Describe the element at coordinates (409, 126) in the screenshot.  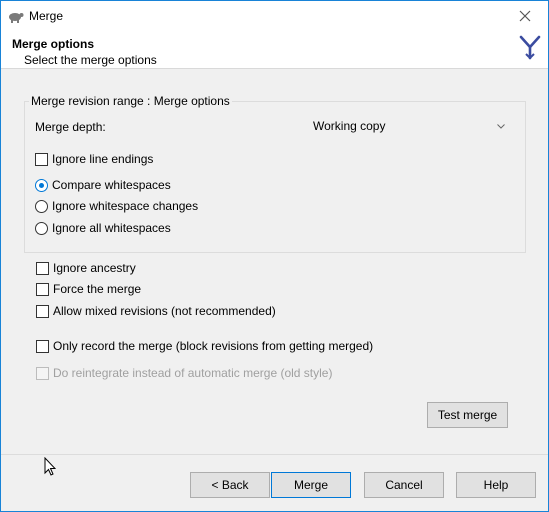
I see `merge-depth-select: Working copy` at that location.